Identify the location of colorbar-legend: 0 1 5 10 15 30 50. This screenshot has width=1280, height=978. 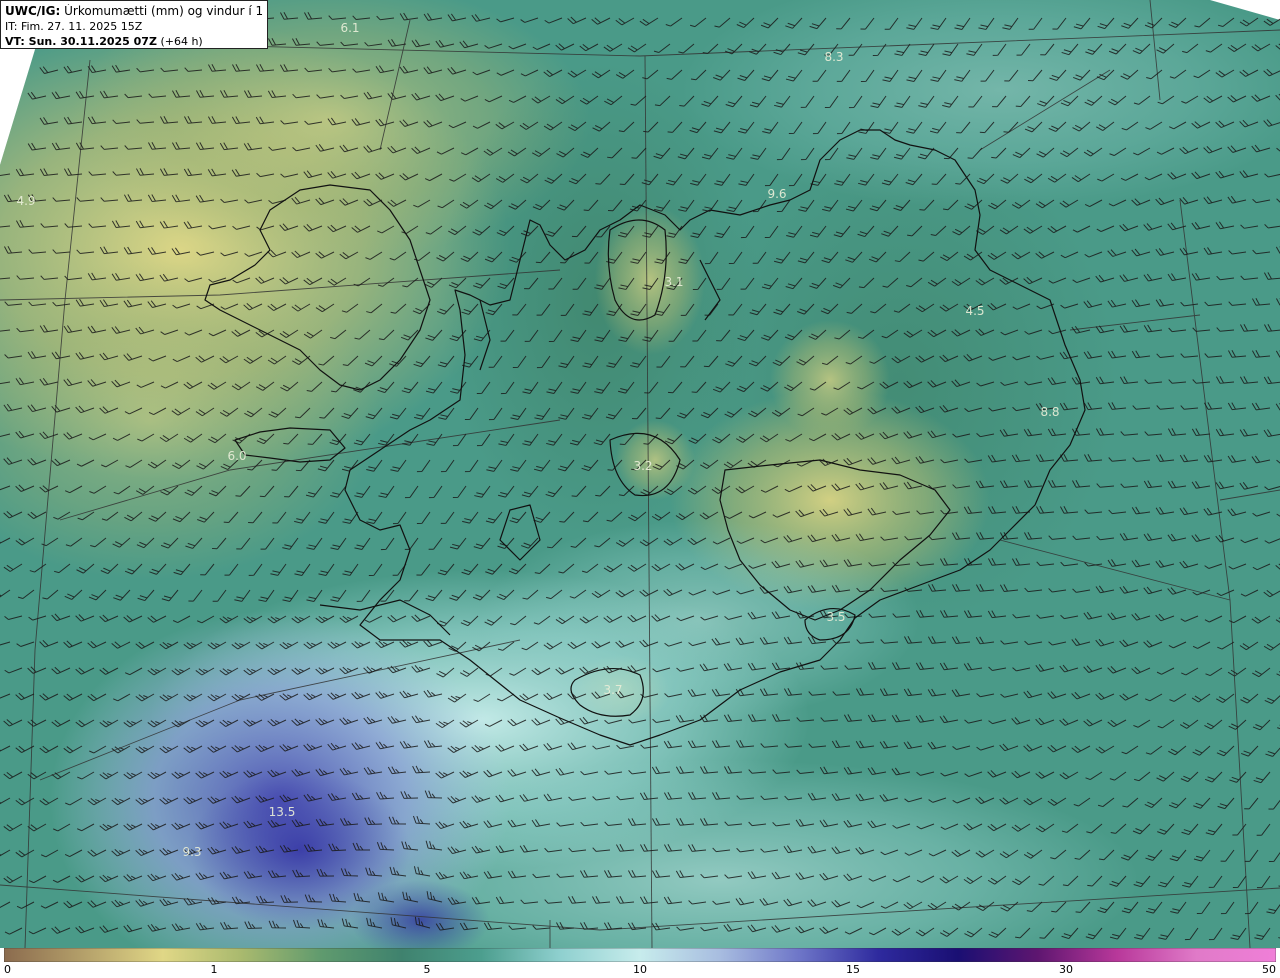
(640, 963).